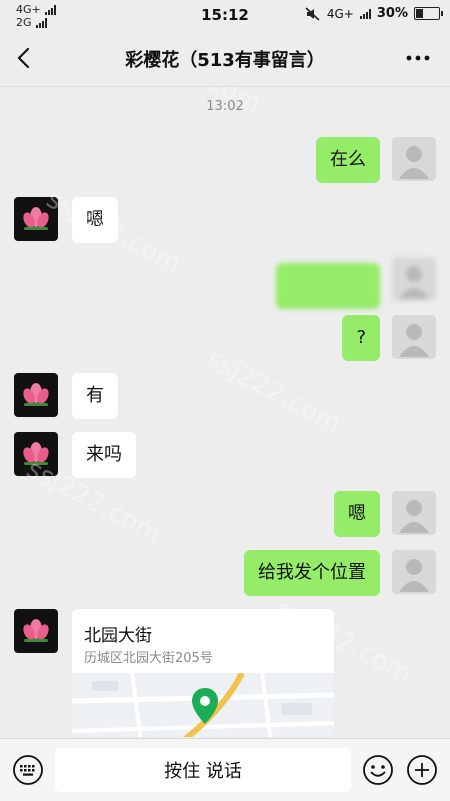 The image size is (450, 801). I want to click on emoji-button, so click(378, 770).